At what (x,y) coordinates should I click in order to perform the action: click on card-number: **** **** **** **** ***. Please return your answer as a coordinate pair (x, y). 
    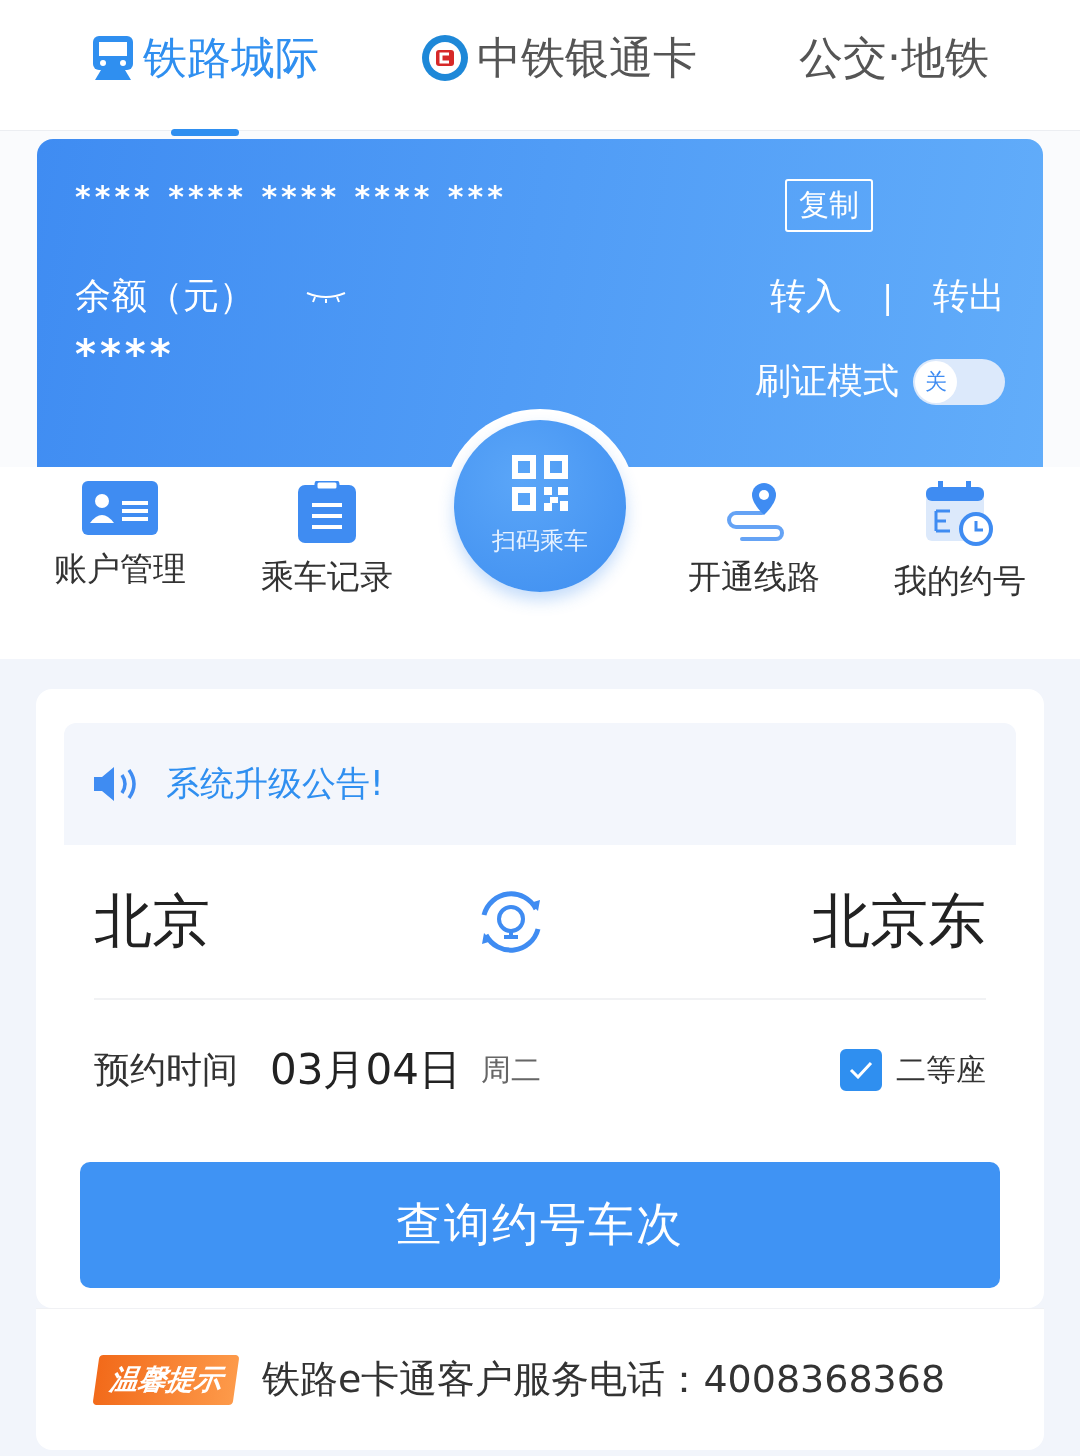
    Looking at the image, I should click on (291, 196).